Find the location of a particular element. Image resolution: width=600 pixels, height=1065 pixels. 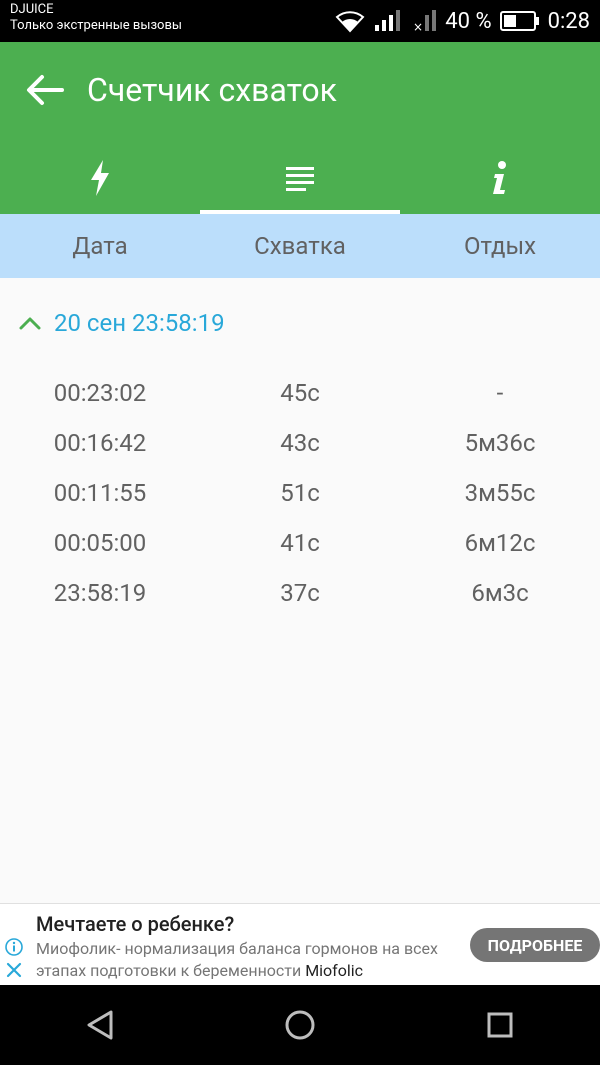

row-contraction: 45с is located at coordinates (300, 393).